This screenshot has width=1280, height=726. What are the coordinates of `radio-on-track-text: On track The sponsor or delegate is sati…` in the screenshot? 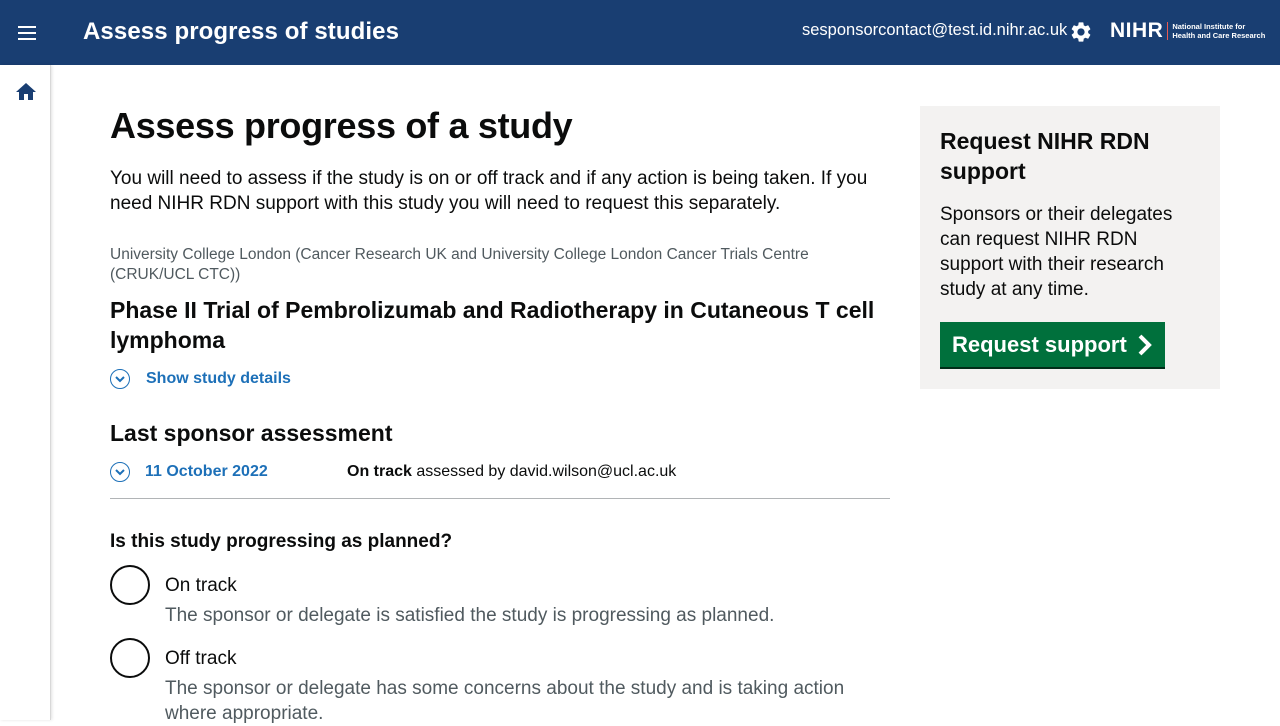 It's located at (469, 596).